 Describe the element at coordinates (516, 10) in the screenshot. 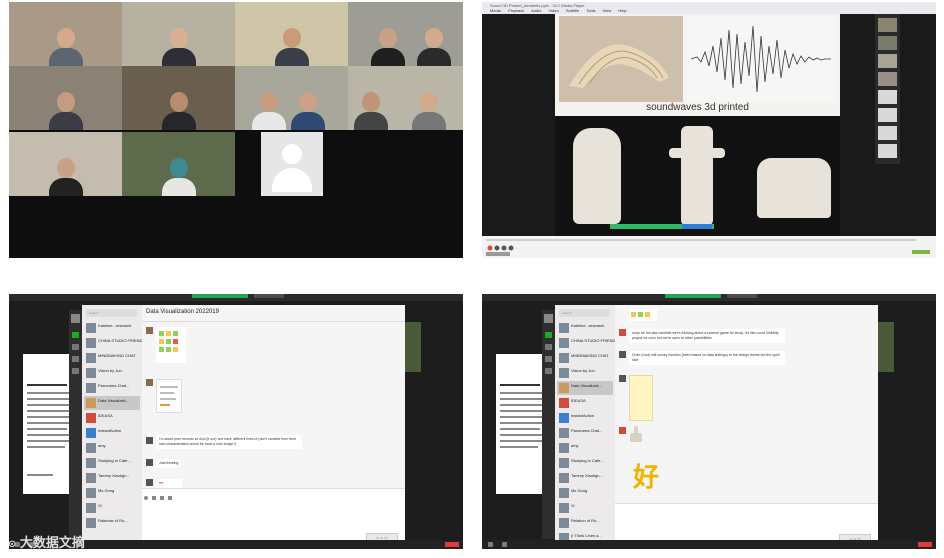

I see `menu-item: Playback` at that location.